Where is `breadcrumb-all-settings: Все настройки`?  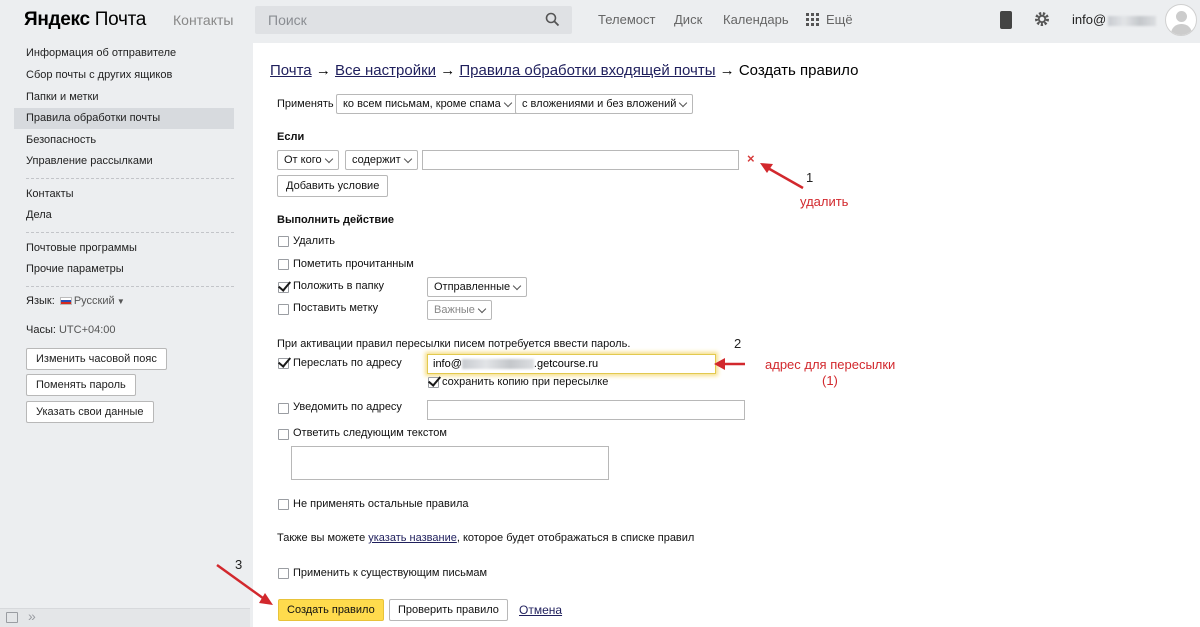
breadcrumb-all-settings: Все настройки is located at coordinates (385, 70).